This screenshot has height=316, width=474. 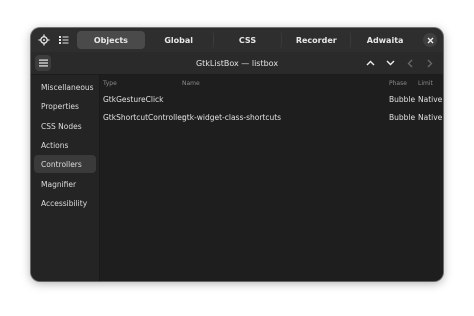 I want to click on chevron-left-icon, so click(x=410, y=63).